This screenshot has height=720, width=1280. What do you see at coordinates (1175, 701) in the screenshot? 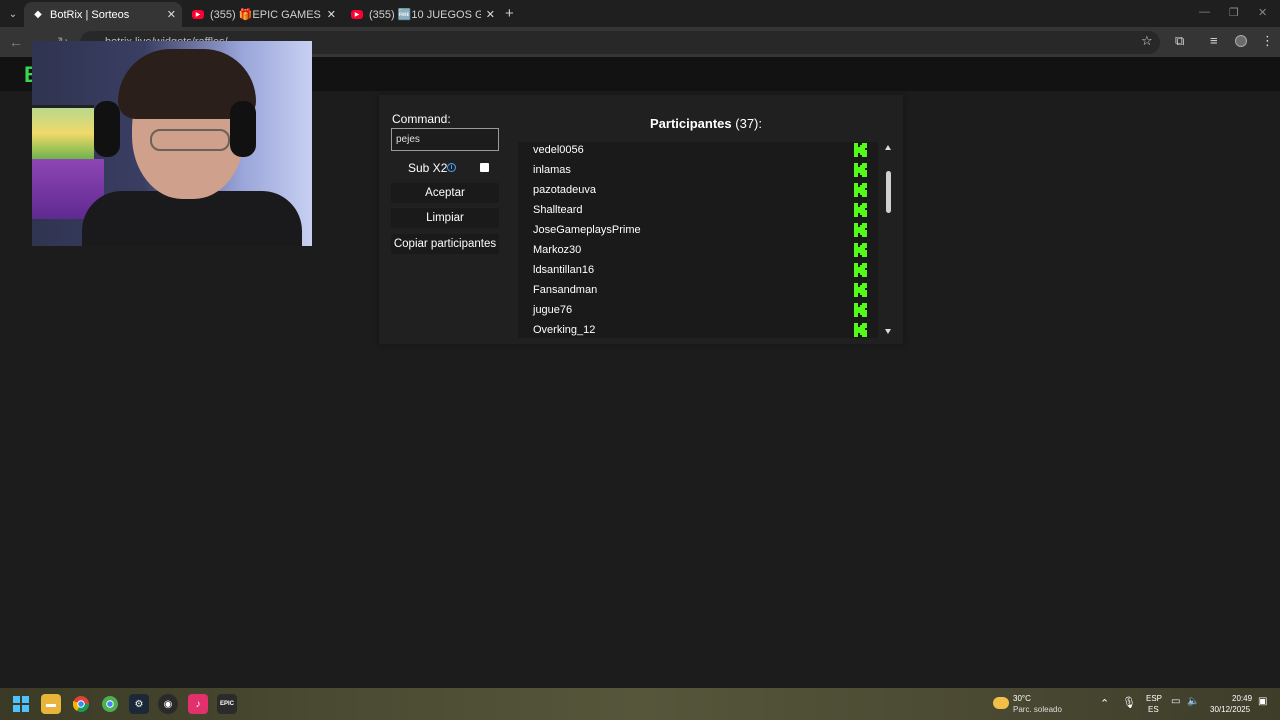
I see `network-icon: ▭` at bounding box center [1175, 701].